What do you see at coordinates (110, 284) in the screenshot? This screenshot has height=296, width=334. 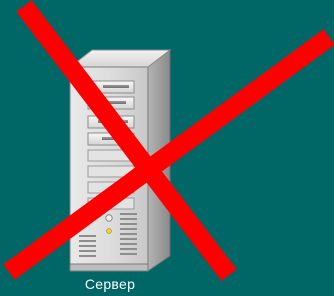 I see `server-label: Сервер` at bounding box center [110, 284].